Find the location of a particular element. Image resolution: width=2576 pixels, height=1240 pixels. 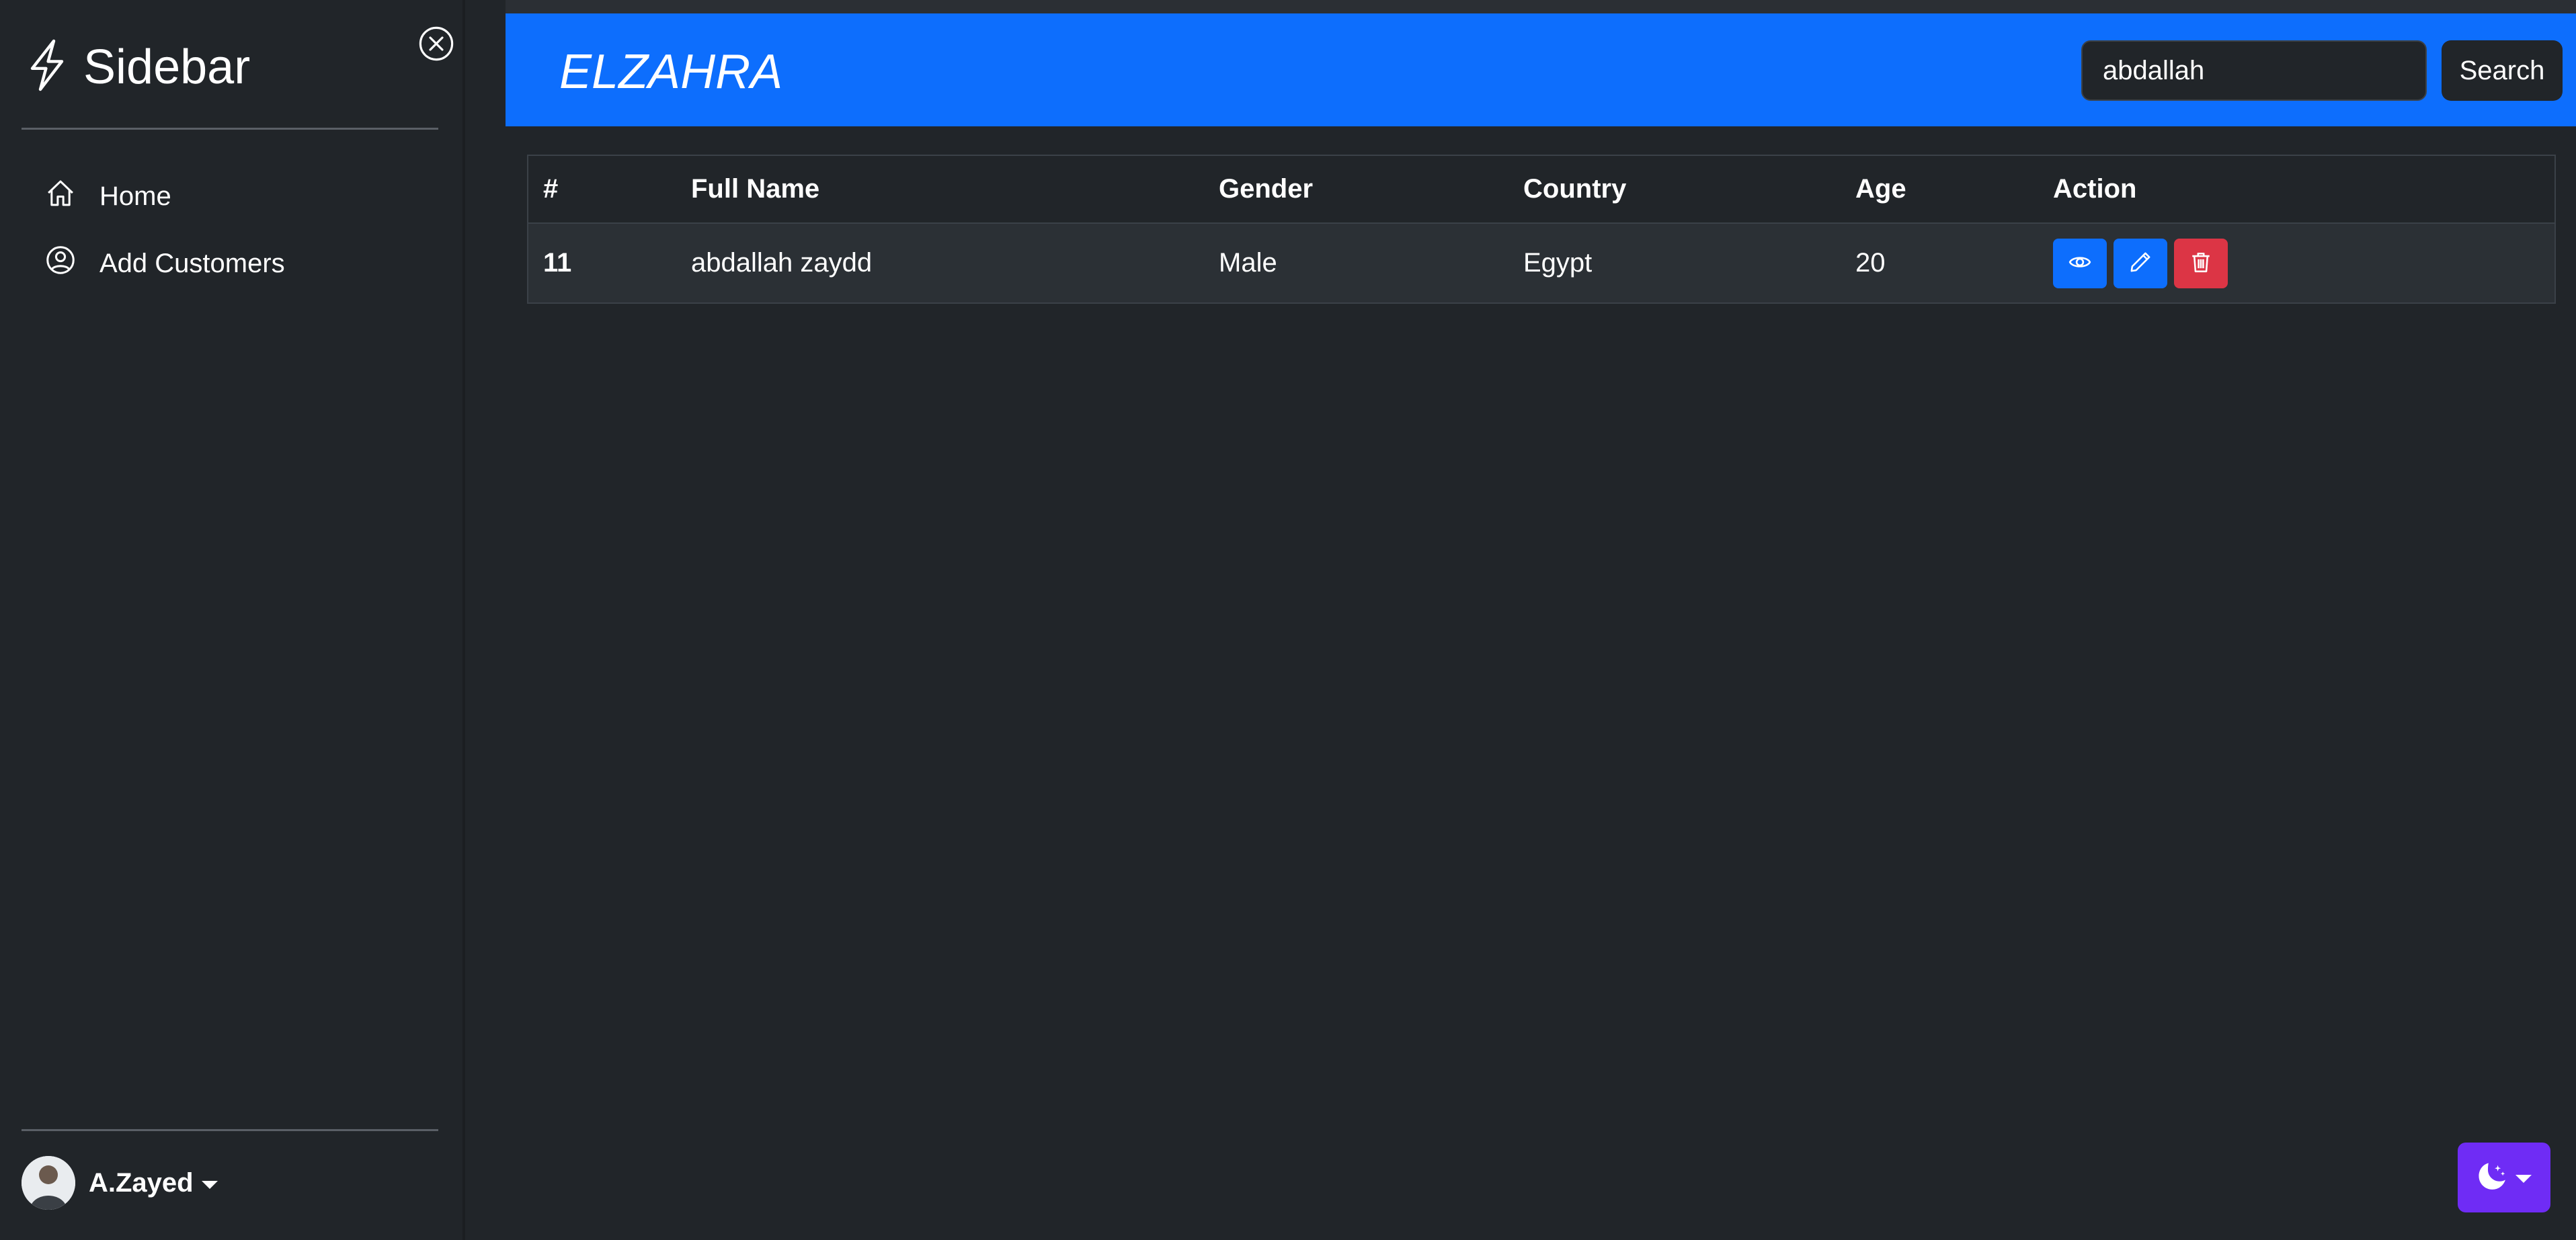

brand-logo: ELZAHRA is located at coordinates (670, 72).